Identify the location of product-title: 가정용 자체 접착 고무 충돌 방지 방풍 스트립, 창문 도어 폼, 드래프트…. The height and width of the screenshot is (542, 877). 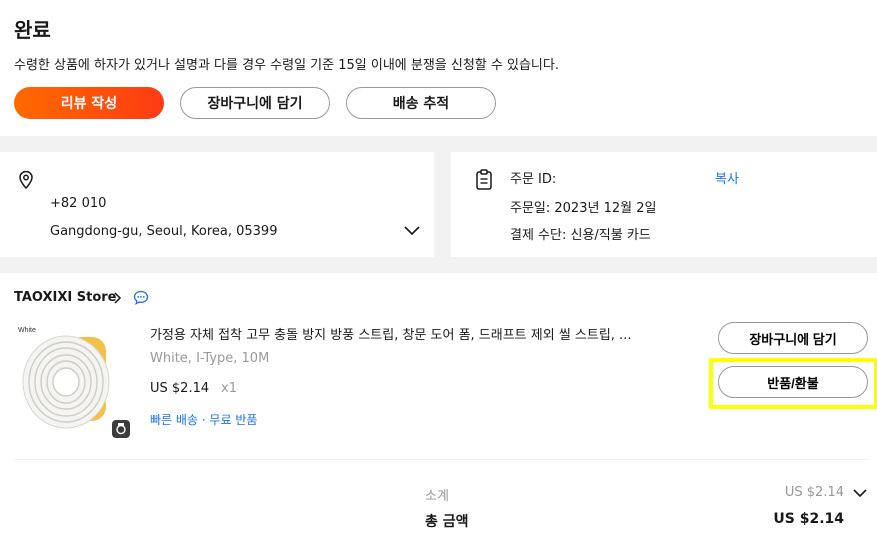
(420, 333).